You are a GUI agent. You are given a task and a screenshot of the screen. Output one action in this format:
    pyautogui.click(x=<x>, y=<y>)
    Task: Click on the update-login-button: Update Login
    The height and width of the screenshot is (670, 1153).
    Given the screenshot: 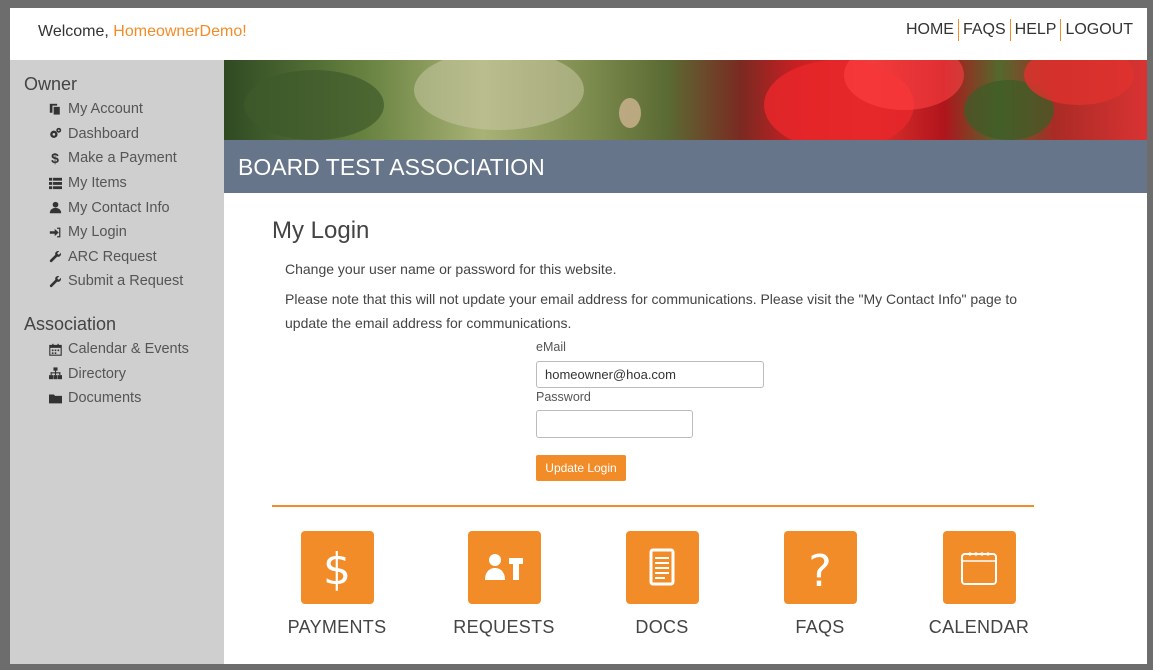 What is the action you would take?
    pyautogui.click(x=581, y=468)
    